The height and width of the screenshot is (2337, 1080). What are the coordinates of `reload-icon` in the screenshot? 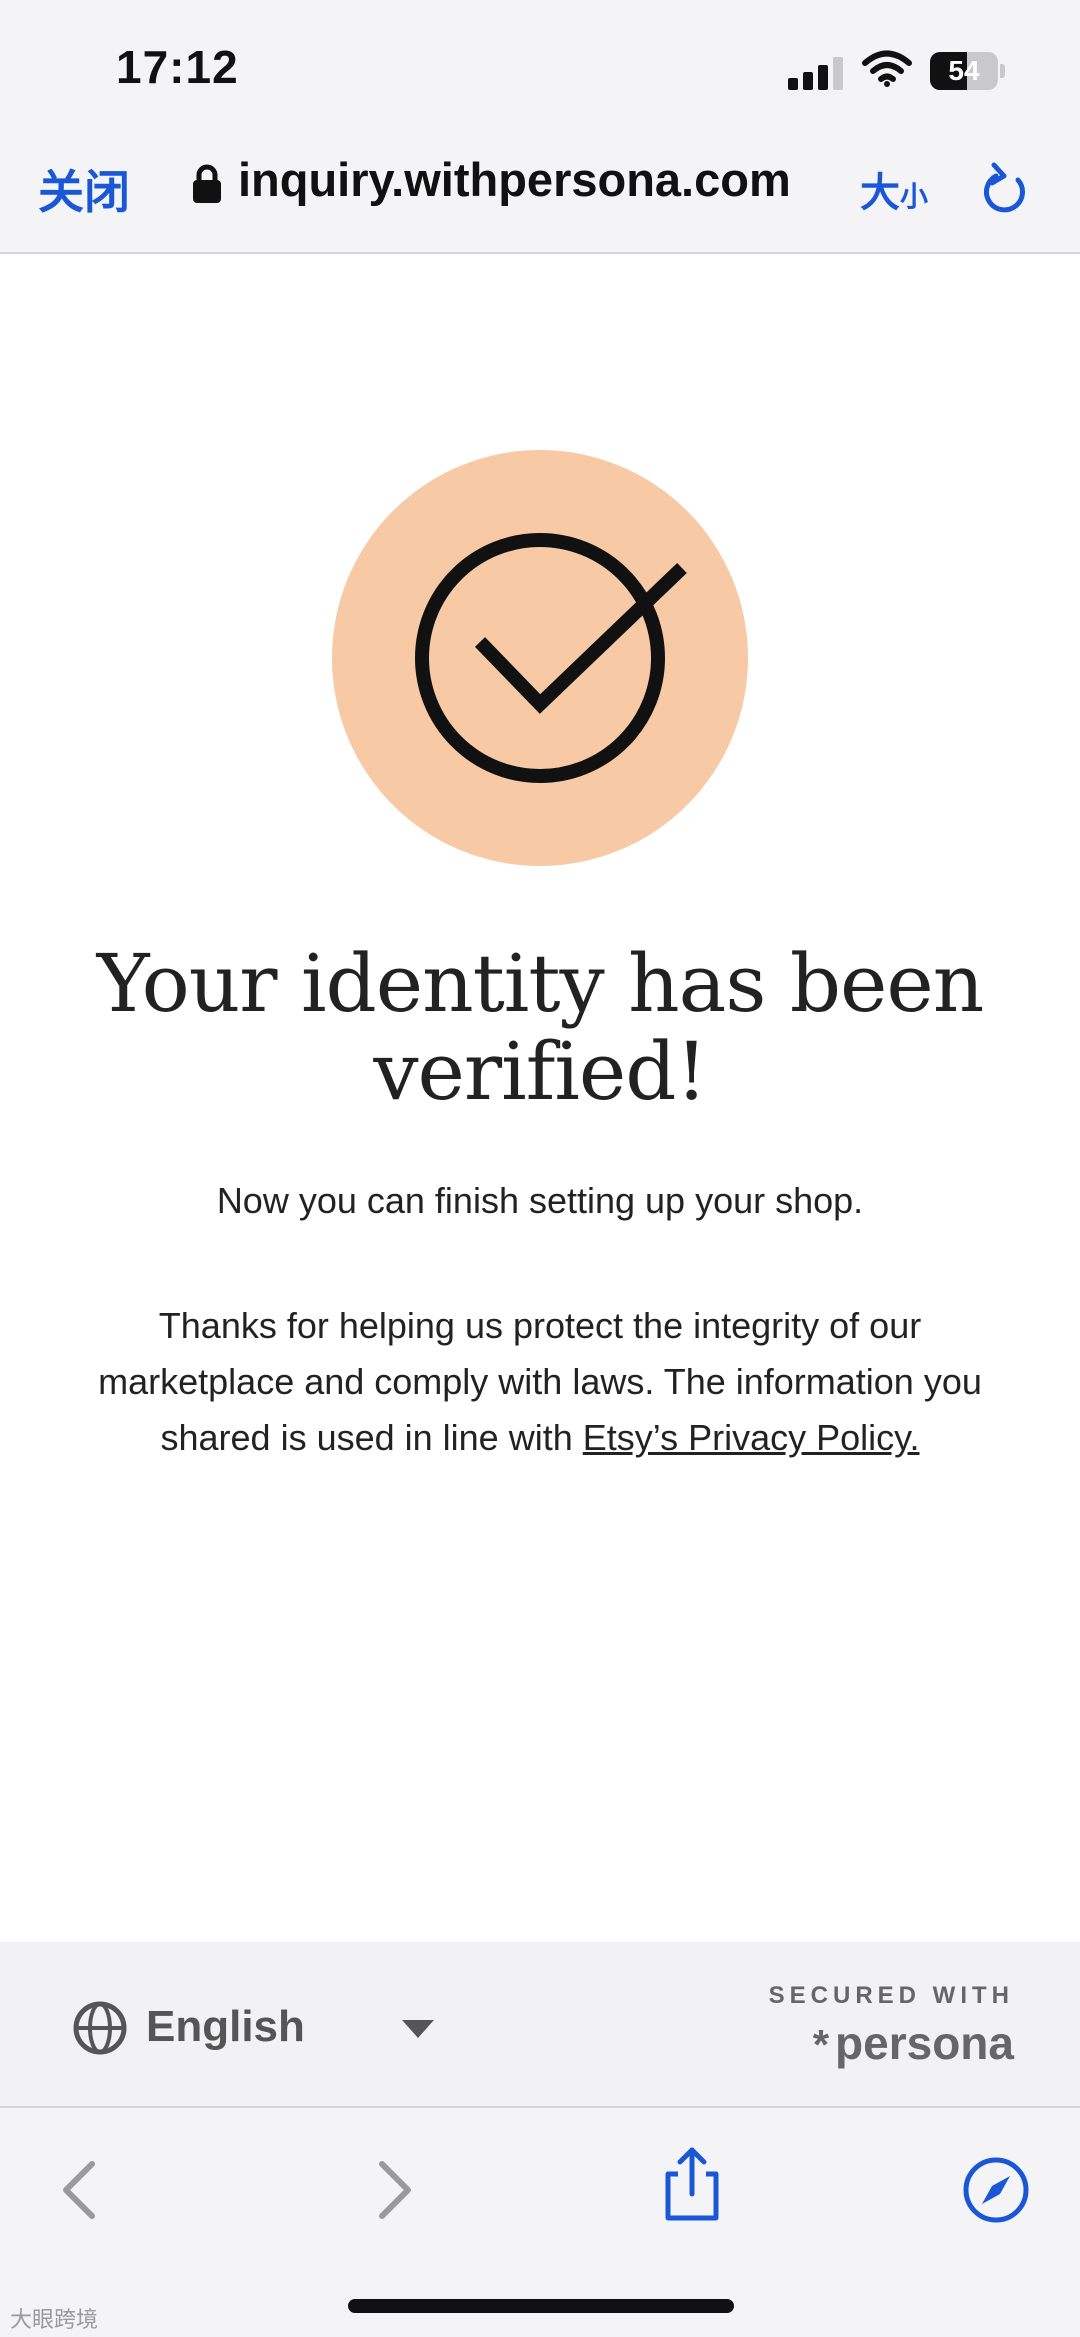 It's located at (1005, 190).